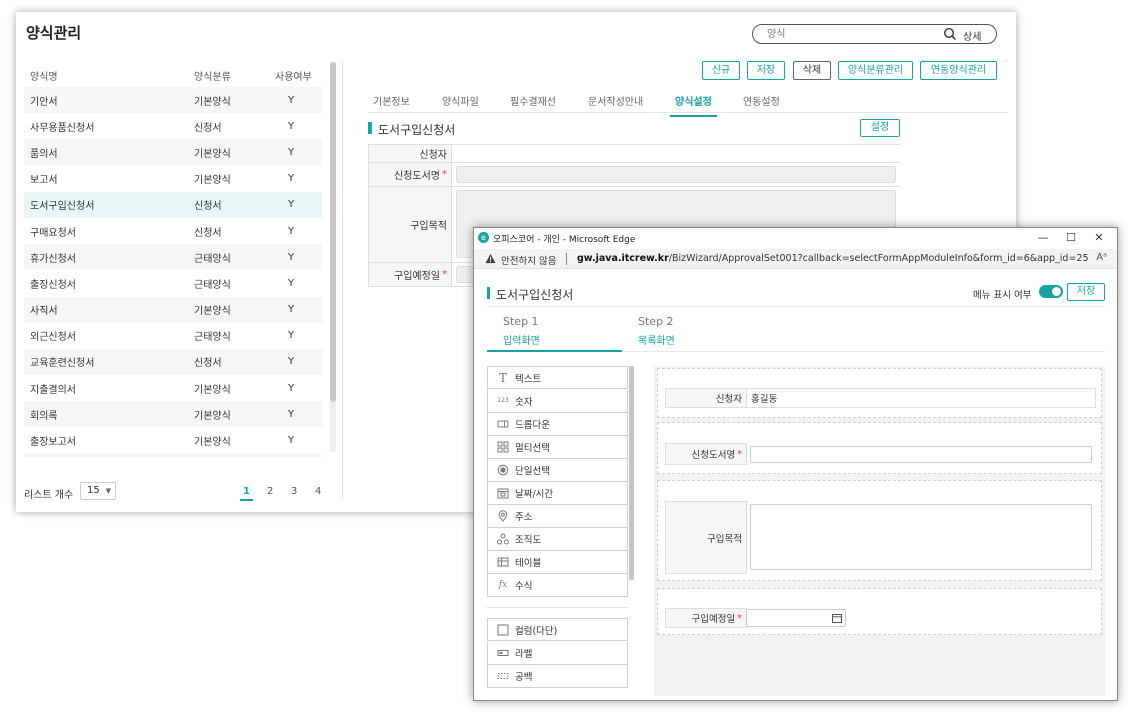 The width and height of the screenshot is (1132, 714). What do you see at coordinates (173, 336) in the screenshot?
I see `list-item: 외근신청서 근태양식 Y` at bounding box center [173, 336].